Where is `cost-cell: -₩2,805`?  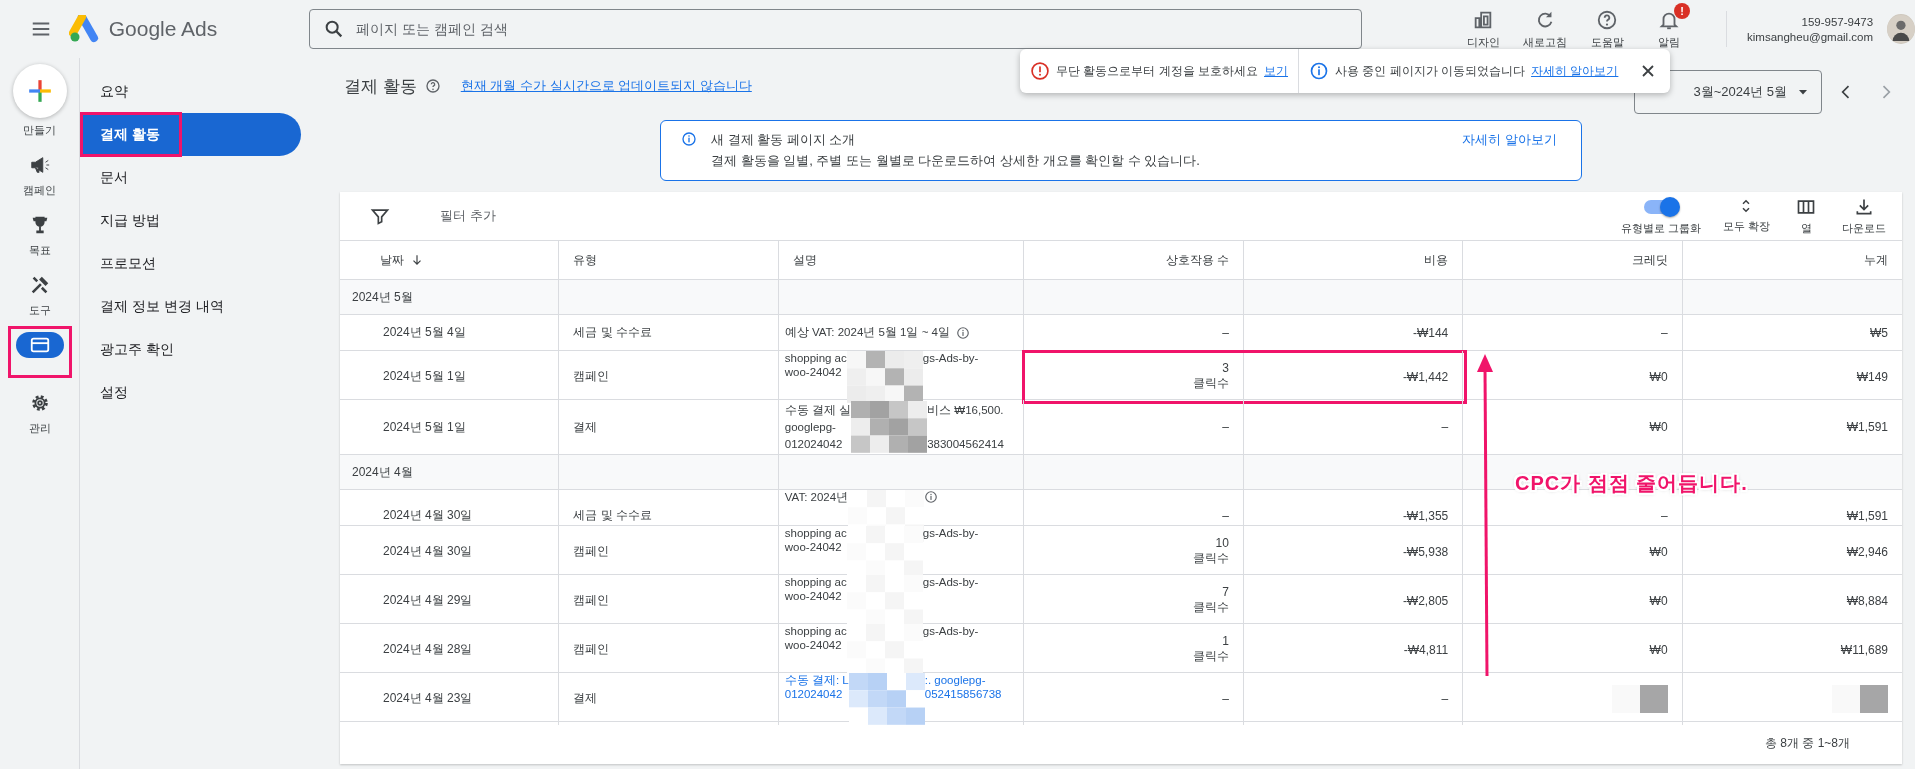
cost-cell: -₩2,805 is located at coordinates (1425, 600).